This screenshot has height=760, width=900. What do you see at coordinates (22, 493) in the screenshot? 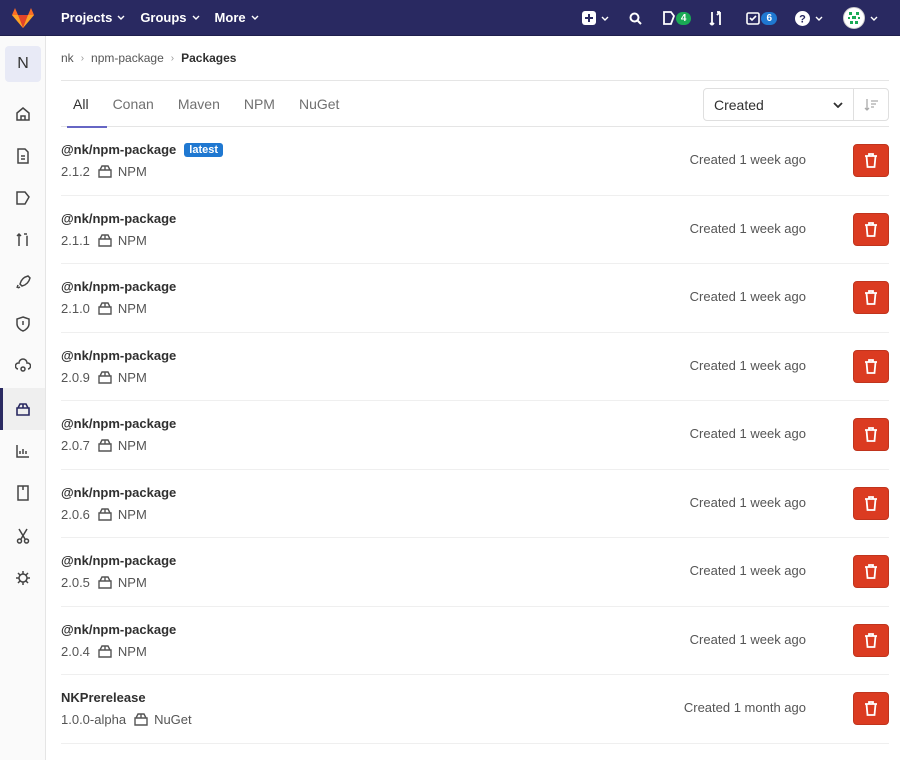
I see `sidebar-item-wiki` at bounding box center [22, 493].